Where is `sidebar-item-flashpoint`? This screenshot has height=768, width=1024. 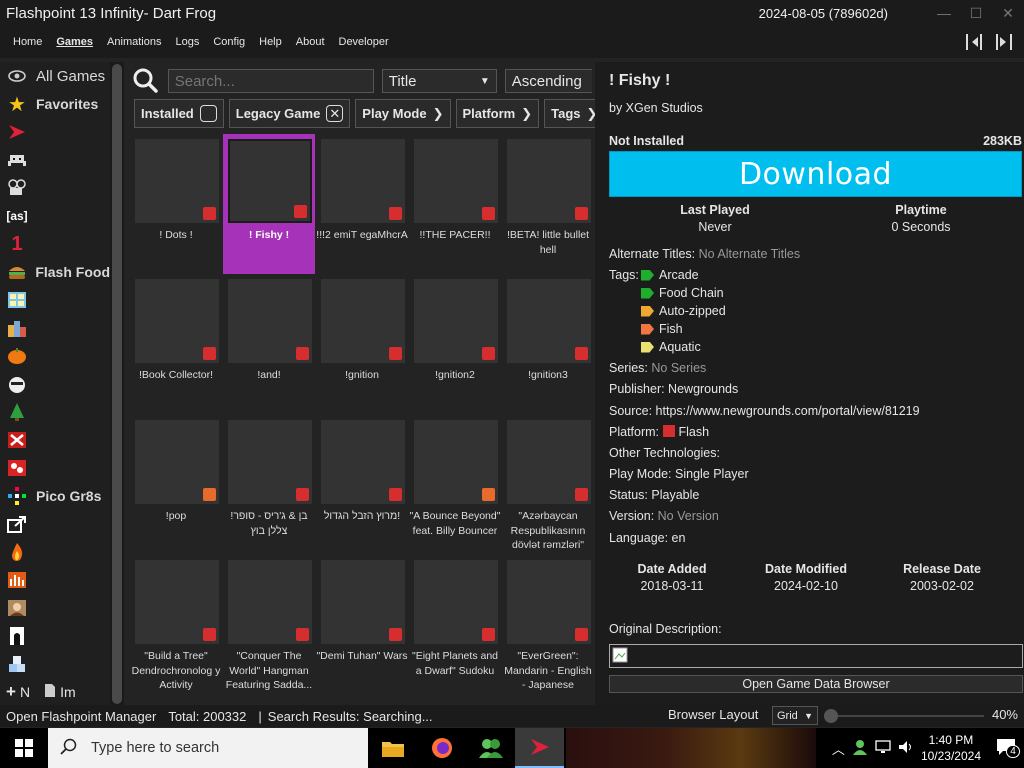
sidebar-item-flashpoint is located at coordinates (55, 132).